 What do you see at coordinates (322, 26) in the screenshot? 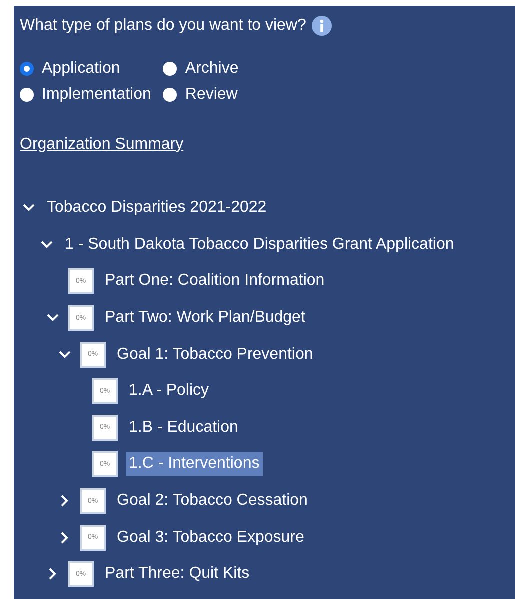
I see `info-icon` at bounding box center [322, 26].